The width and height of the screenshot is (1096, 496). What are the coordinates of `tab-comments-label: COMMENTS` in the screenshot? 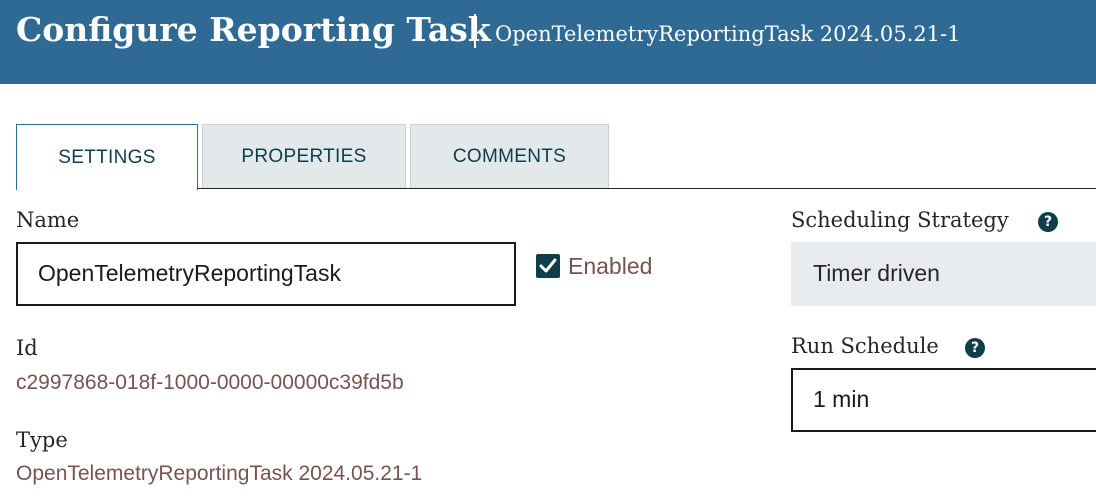 It's located at (509, 156).